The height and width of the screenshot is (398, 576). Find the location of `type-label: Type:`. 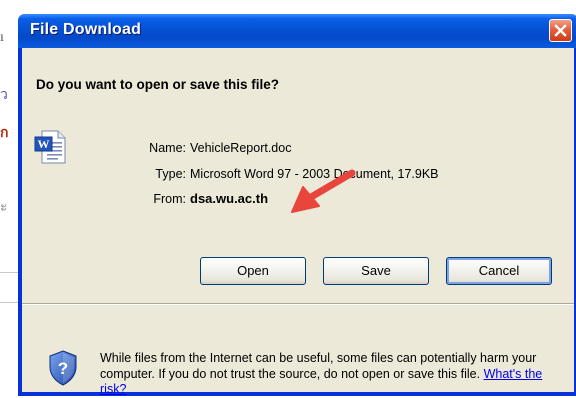

type-label: Type: is located at coordinates (170, 174).